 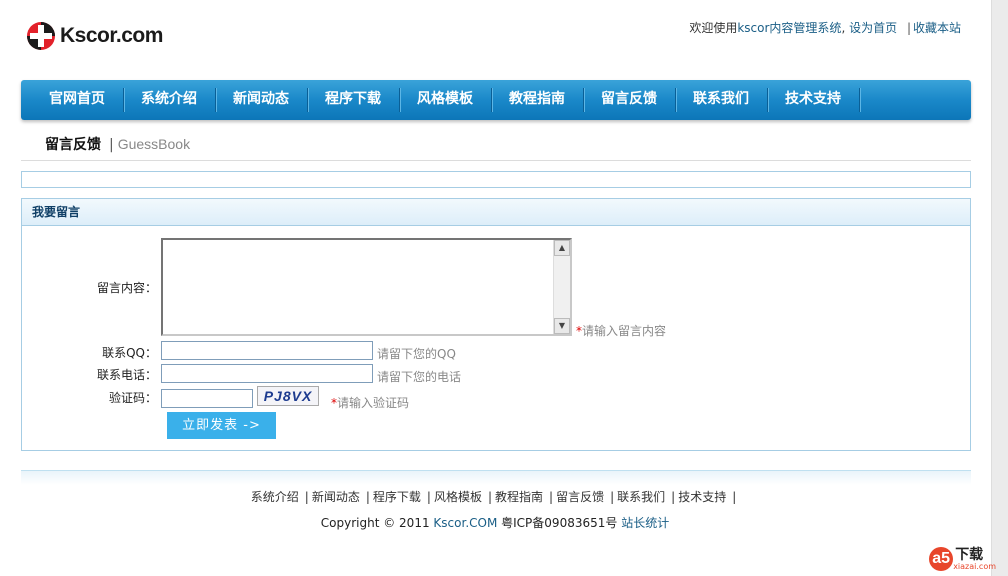 I want to click on phone-input, so click(x=267, y=373).